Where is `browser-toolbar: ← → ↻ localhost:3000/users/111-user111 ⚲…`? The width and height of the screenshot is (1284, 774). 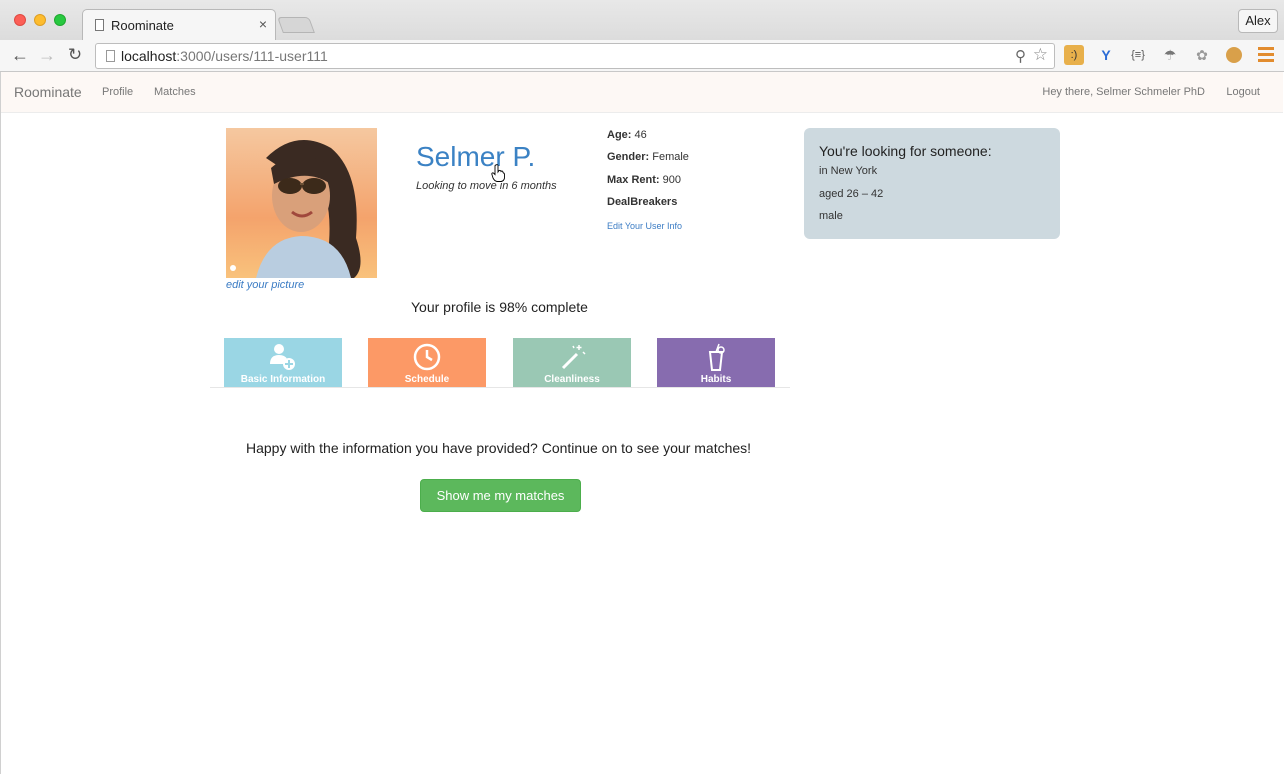 browser-toolbar: ← → ↻ localhost:3000/users/111-user111 ⚲… is located at coordinates (642, 56).